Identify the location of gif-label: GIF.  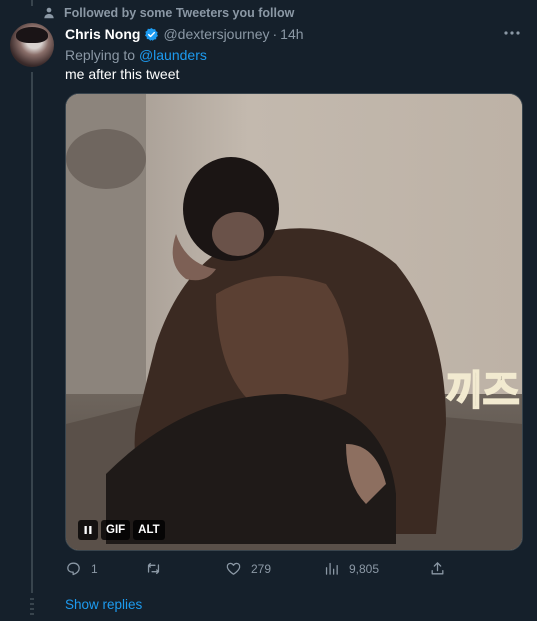
(116, 530).